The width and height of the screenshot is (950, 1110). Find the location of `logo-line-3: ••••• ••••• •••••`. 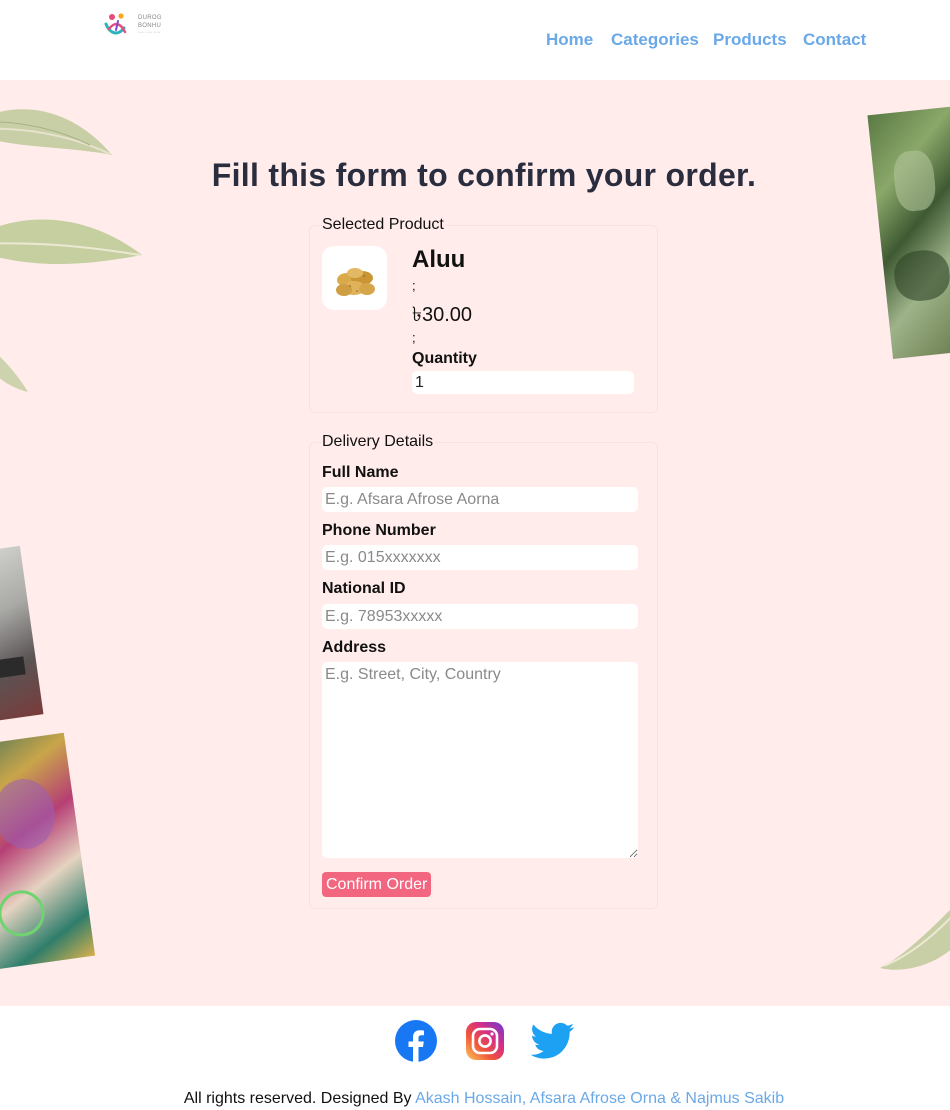

logo-line-3: ••••• ••••• ••••• is located at coordinates (149, 32).